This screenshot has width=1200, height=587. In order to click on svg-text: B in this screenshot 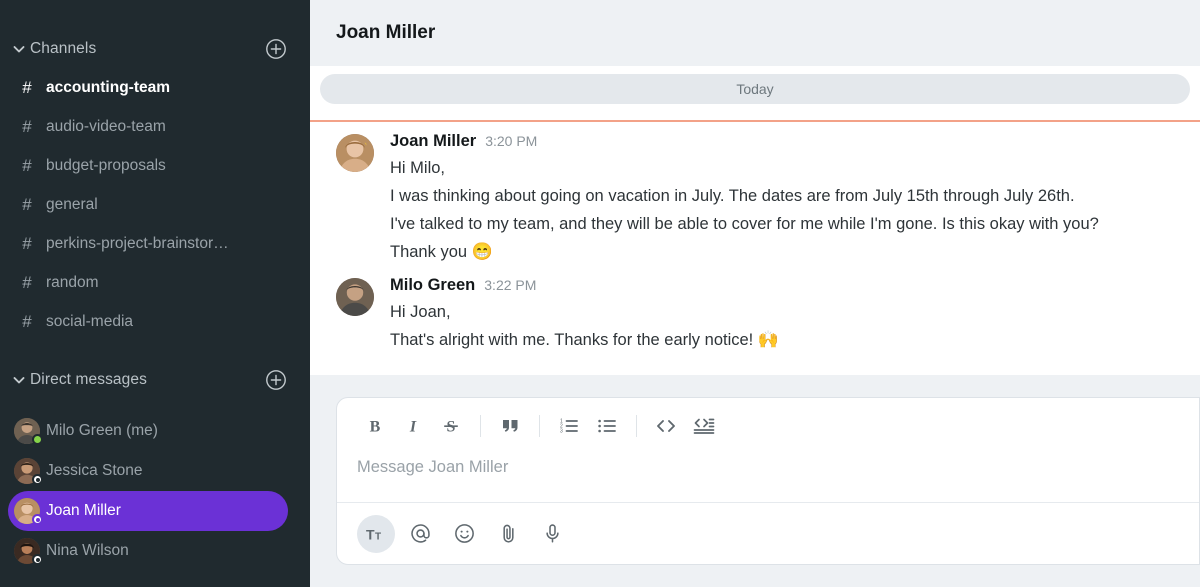, I will do `click(375, 427)`.